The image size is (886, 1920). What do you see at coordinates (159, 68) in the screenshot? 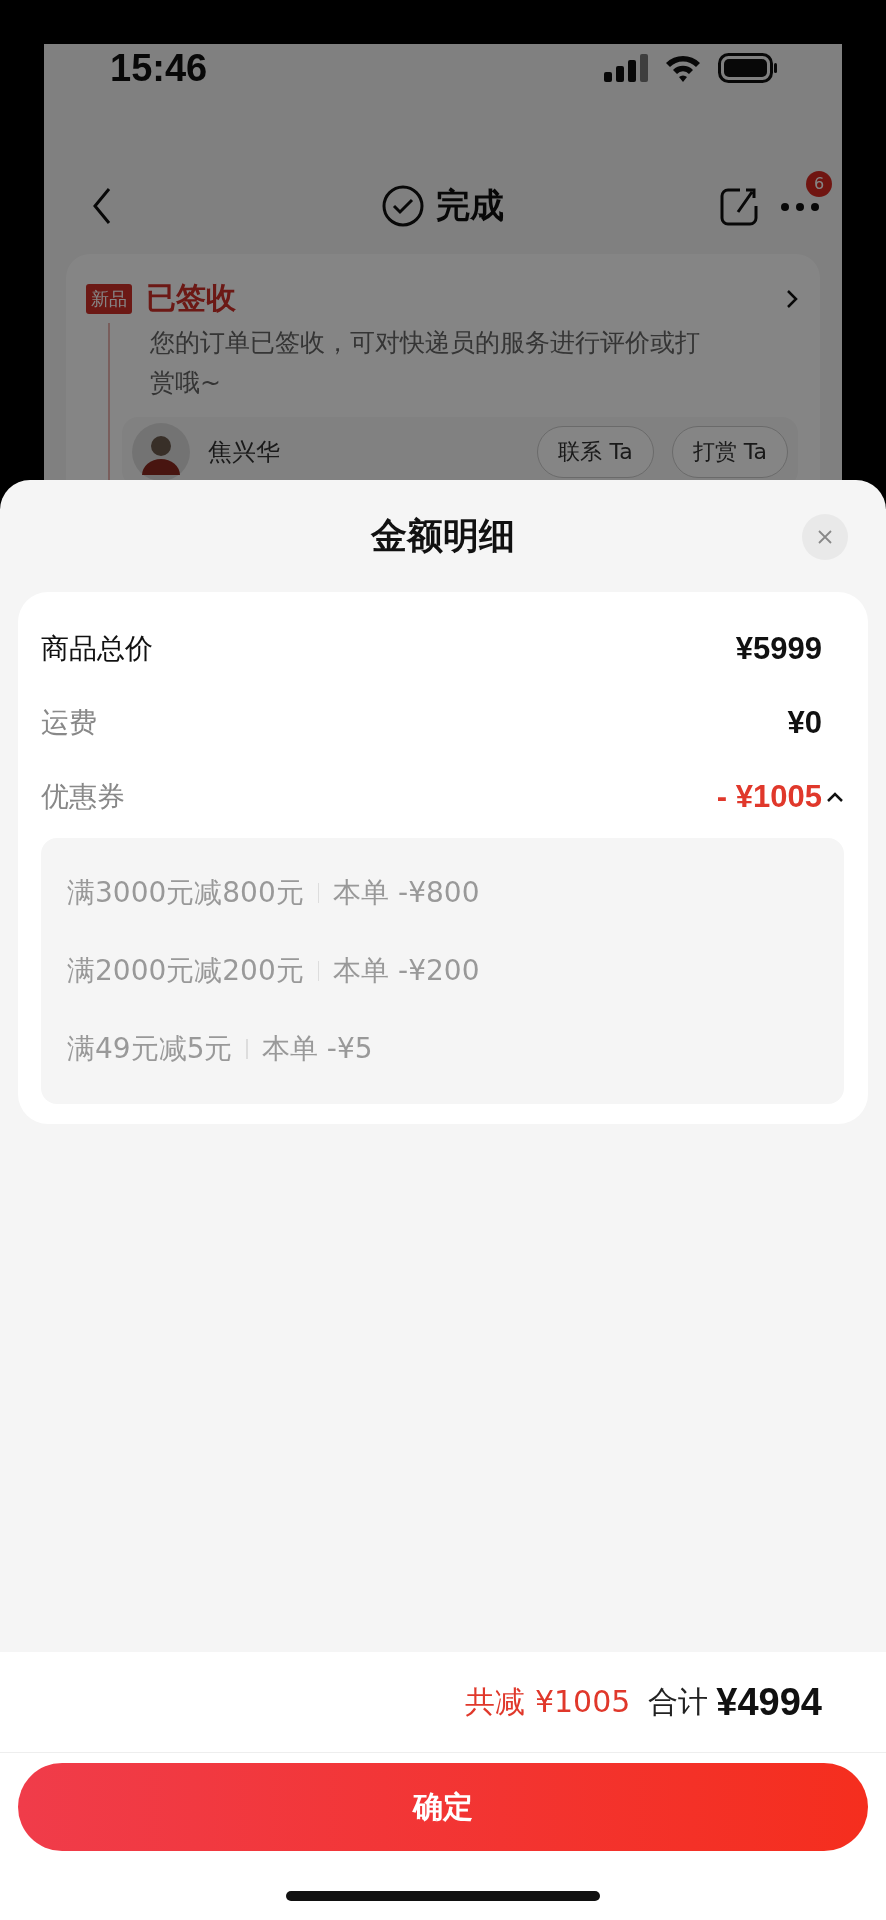
I see `status-time: 15:46` at bounding box center [159, 68].